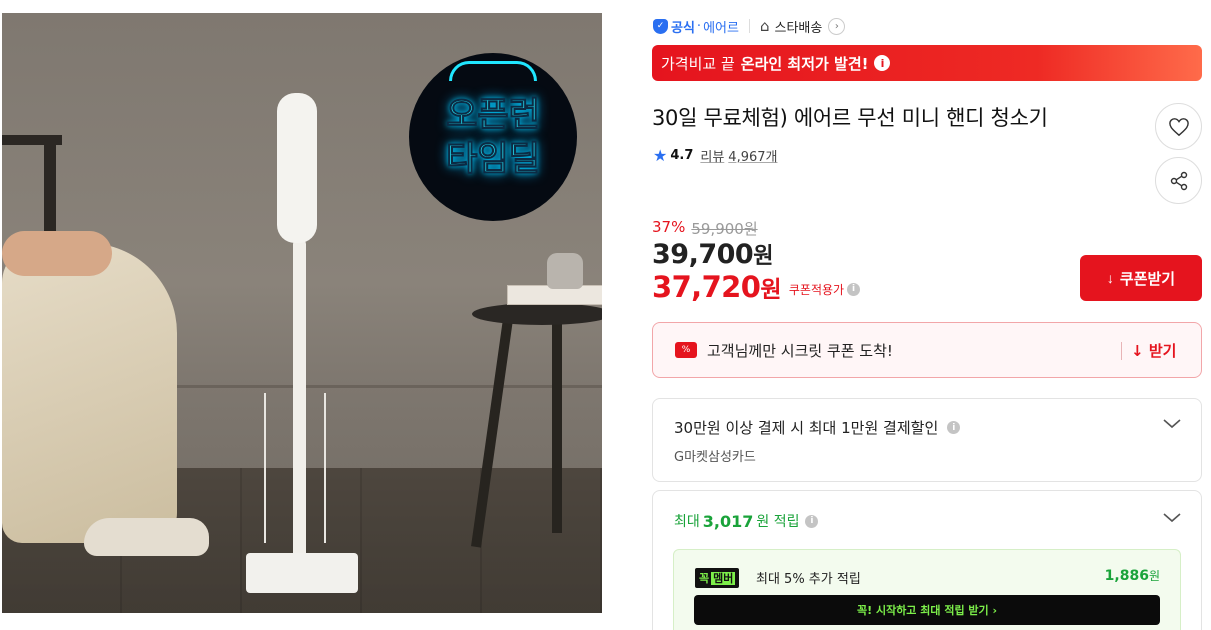 The width and height of the screenshot is (1211, 630). I want to click on rating-row: ★ 4.7 리뷰 4,967개, so click(715, 155).